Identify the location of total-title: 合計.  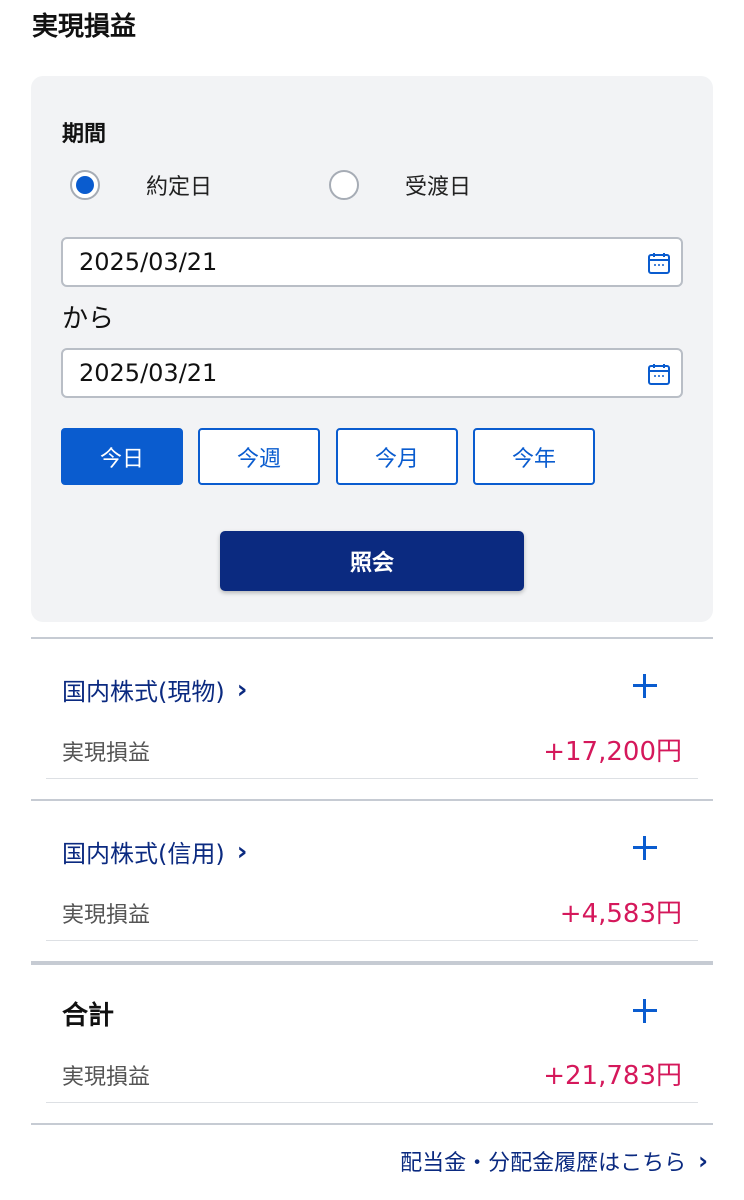
(88, 1016).